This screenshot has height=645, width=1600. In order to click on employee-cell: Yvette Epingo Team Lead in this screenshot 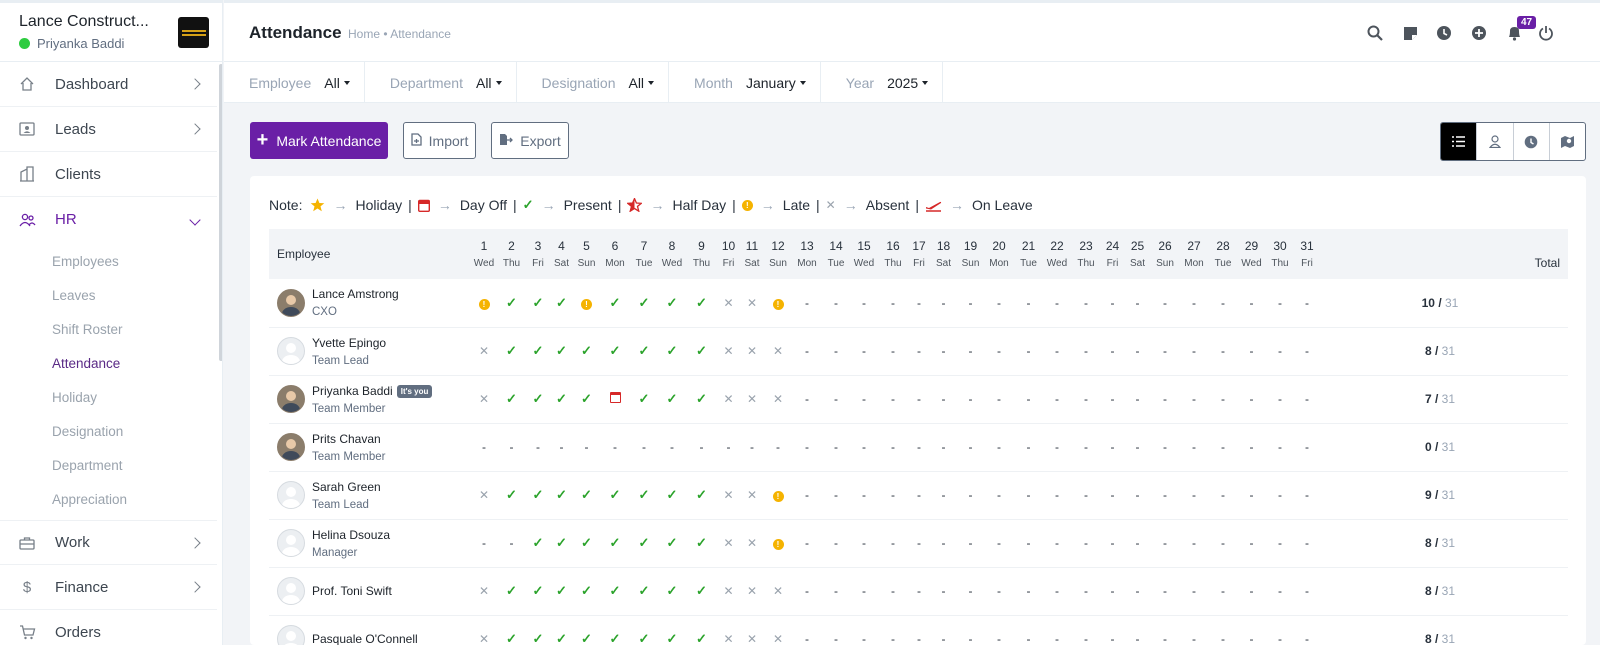, I will do `click(370, 351)`.